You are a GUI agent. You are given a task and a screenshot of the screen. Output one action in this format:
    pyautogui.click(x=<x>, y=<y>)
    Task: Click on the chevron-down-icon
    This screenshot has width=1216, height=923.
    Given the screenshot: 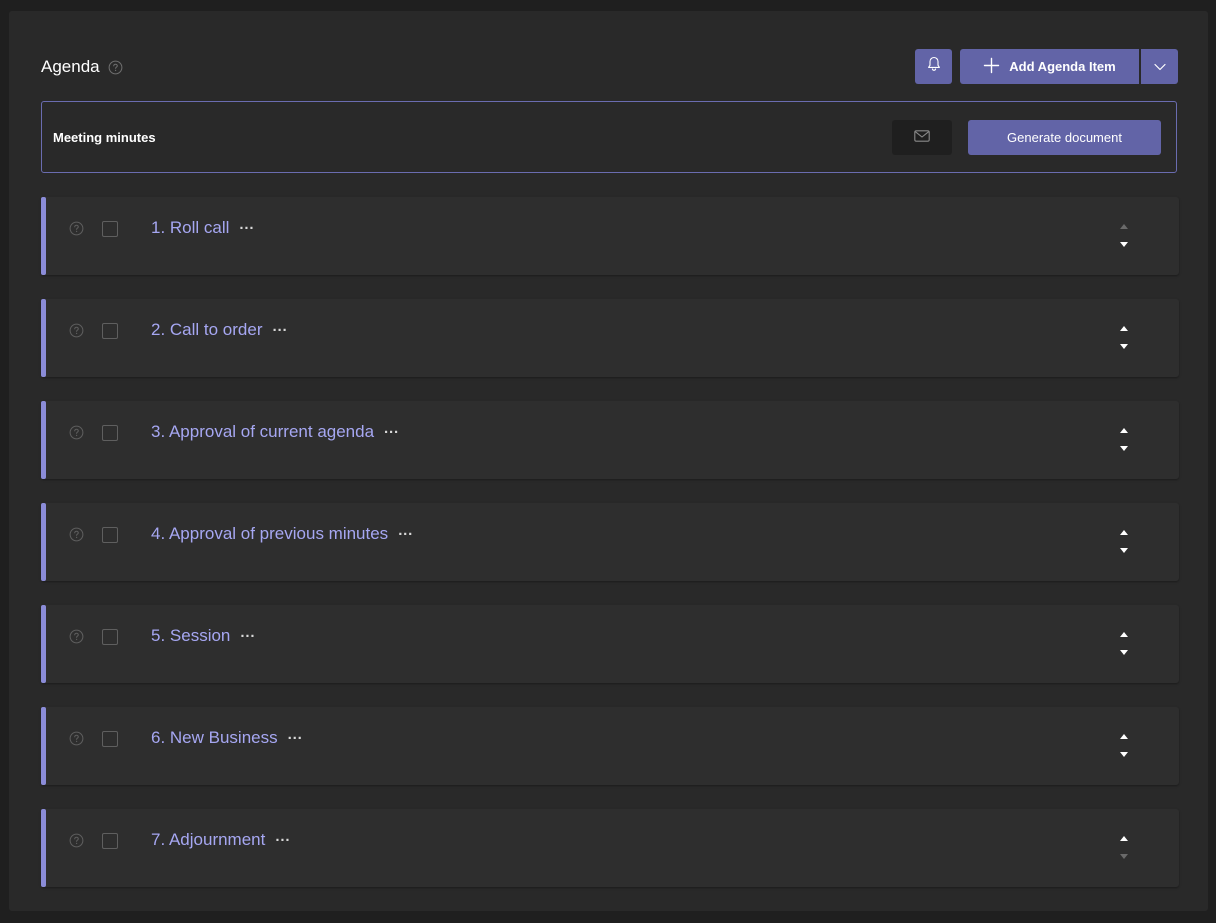 What is the action you would take?
    pyautogui.click(x=1159, y=67)
    